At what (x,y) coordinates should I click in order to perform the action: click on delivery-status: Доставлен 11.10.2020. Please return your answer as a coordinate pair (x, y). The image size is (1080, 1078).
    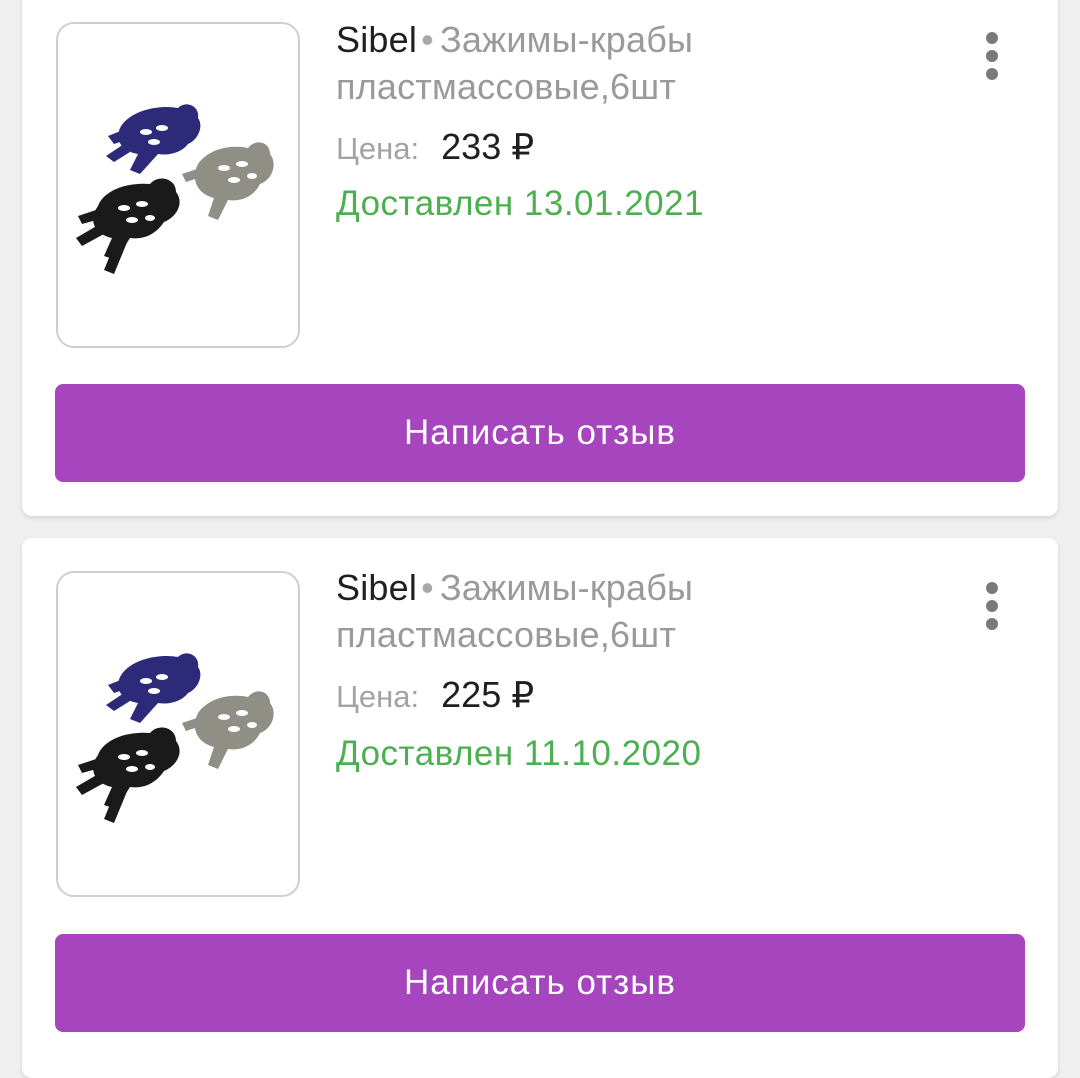
    Looking at the image, I should click on (519, 753).